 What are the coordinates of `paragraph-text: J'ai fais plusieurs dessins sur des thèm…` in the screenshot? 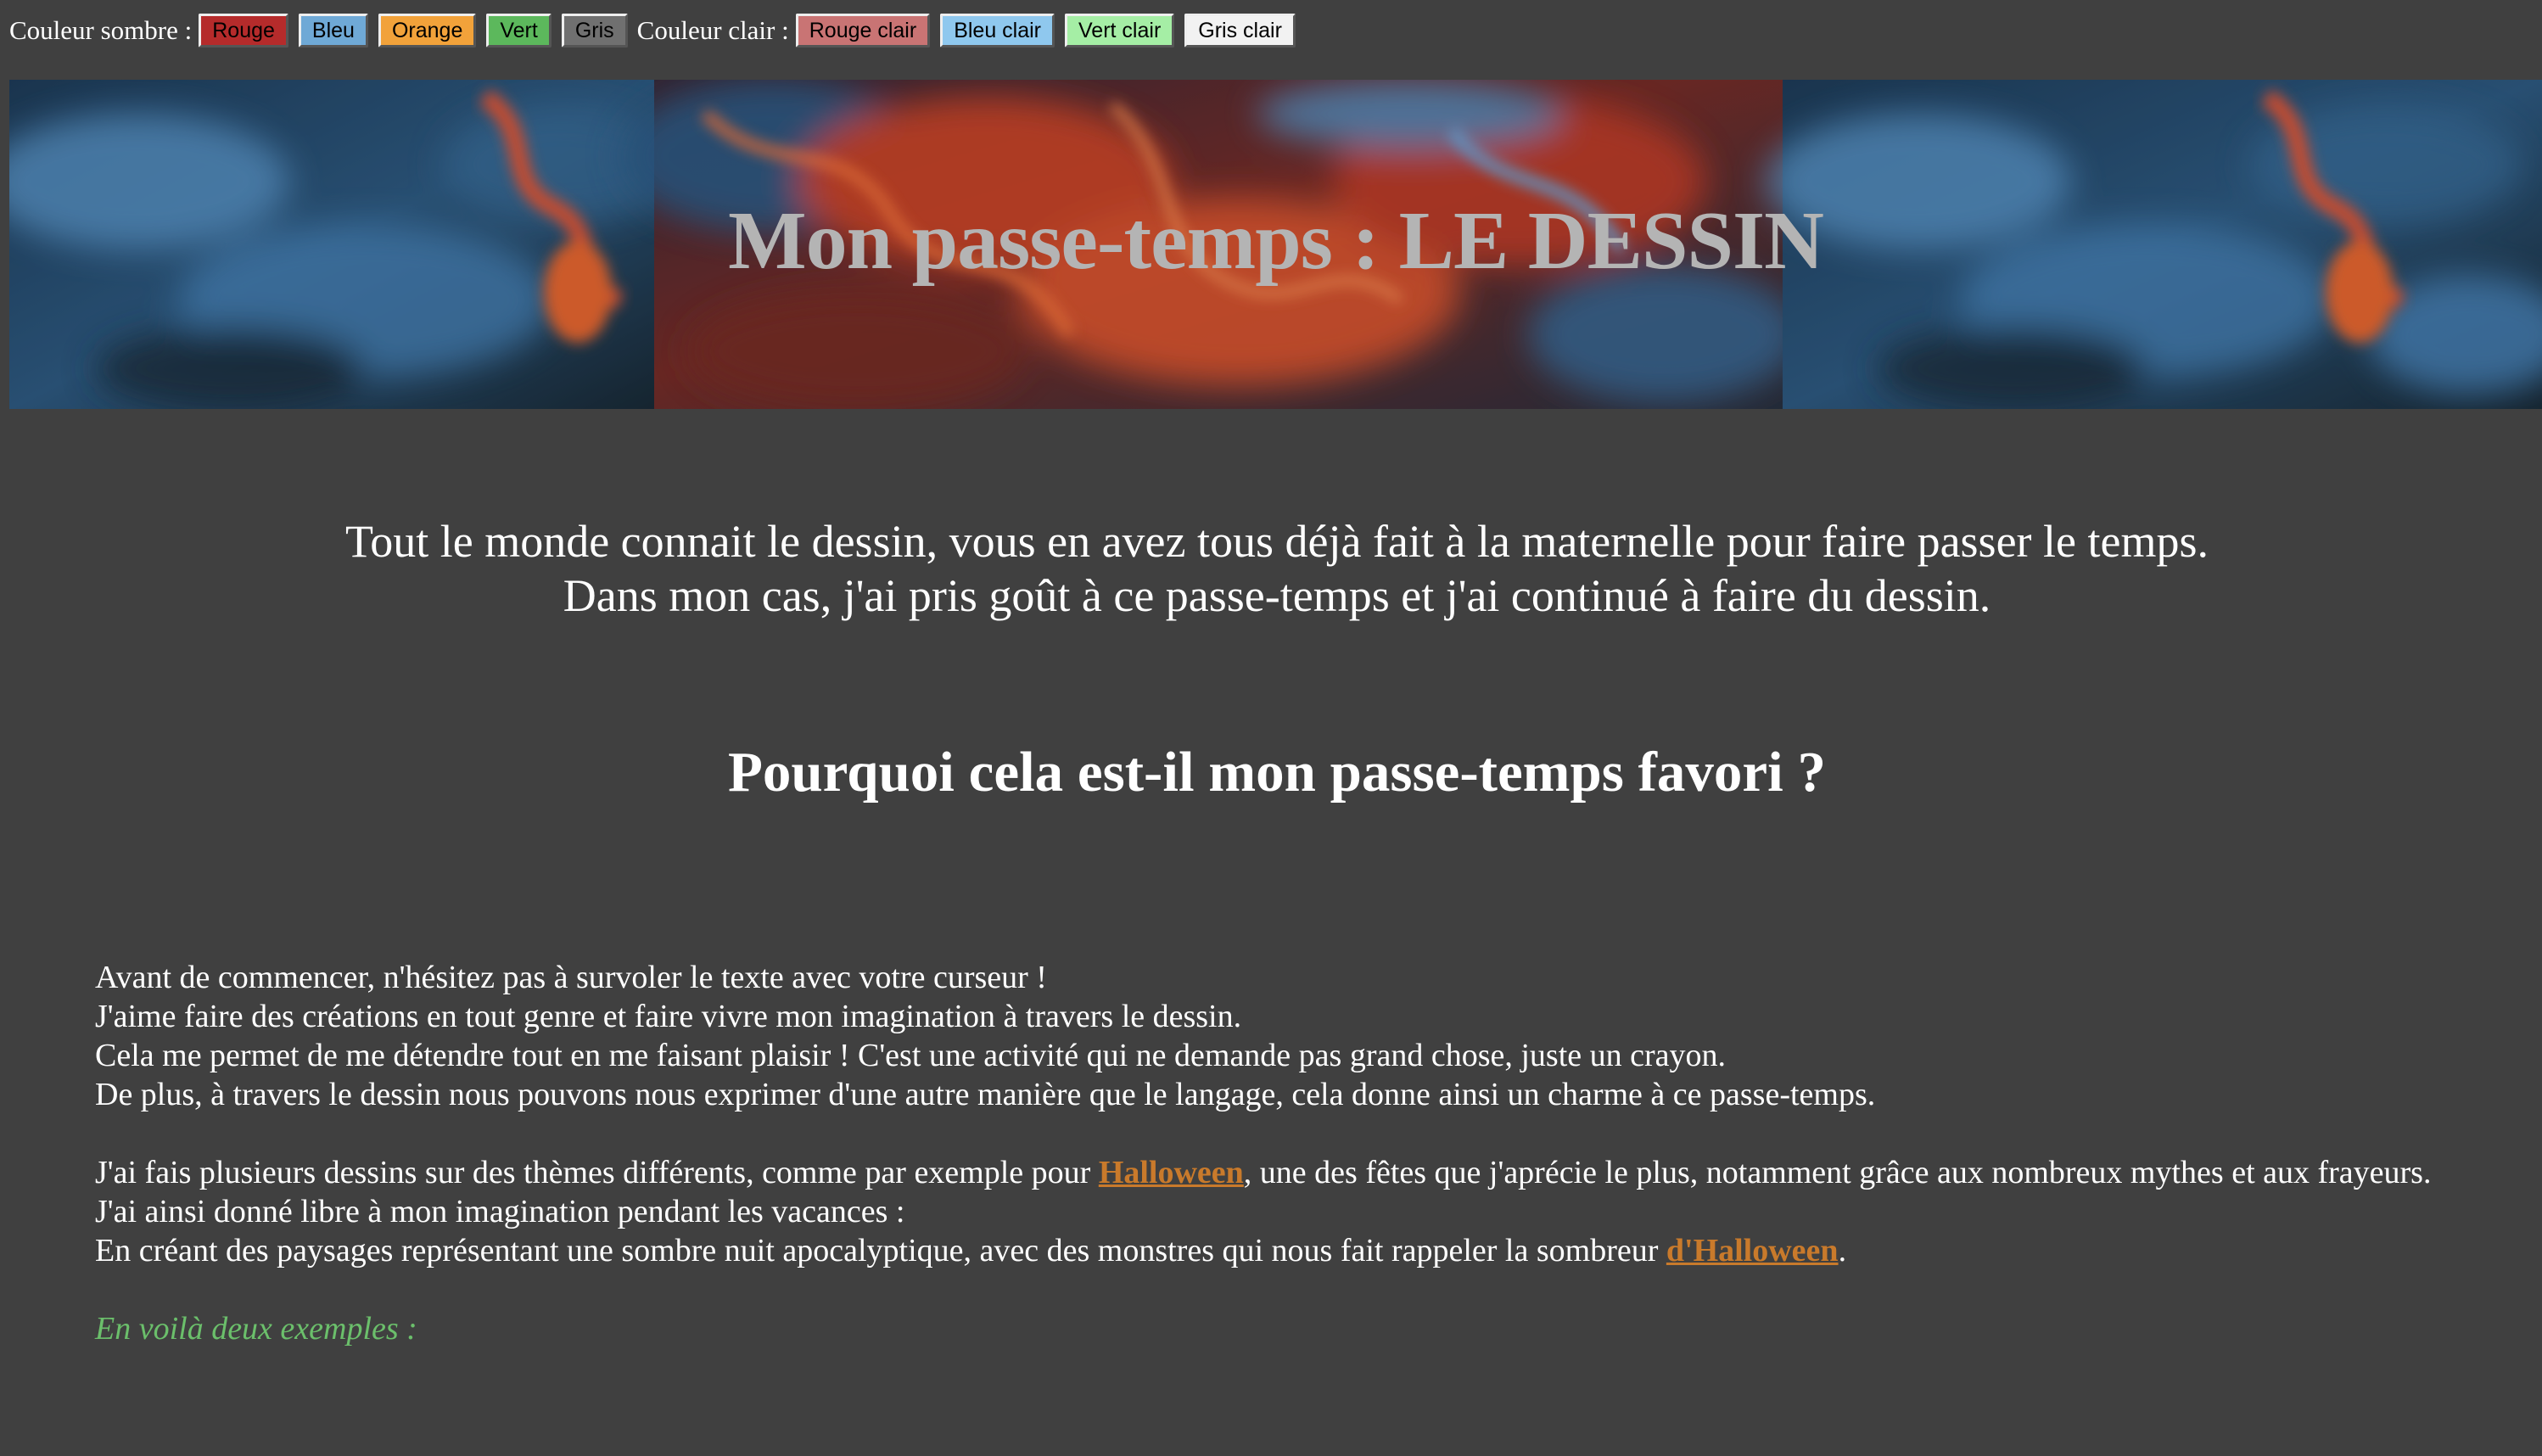 It's located at (597, 1172).